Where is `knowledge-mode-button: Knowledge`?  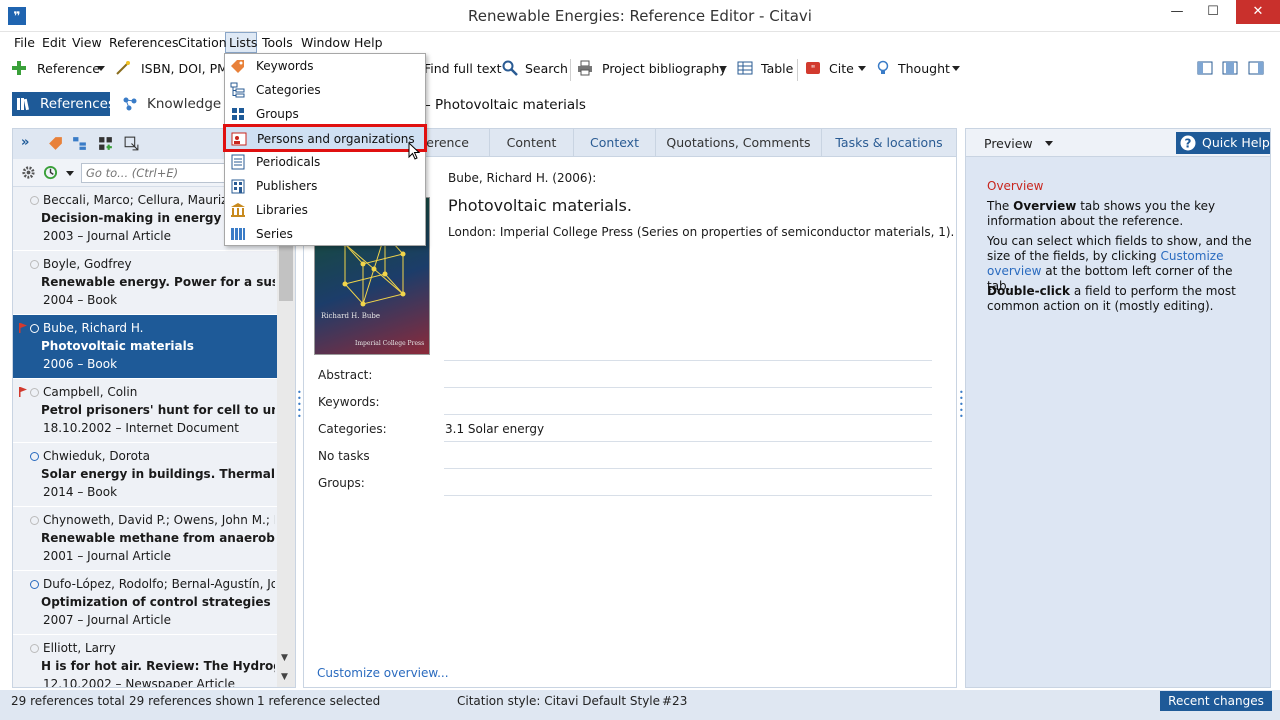 knowledge-mode-button: Knowledge is located at coordinates (170, 104).